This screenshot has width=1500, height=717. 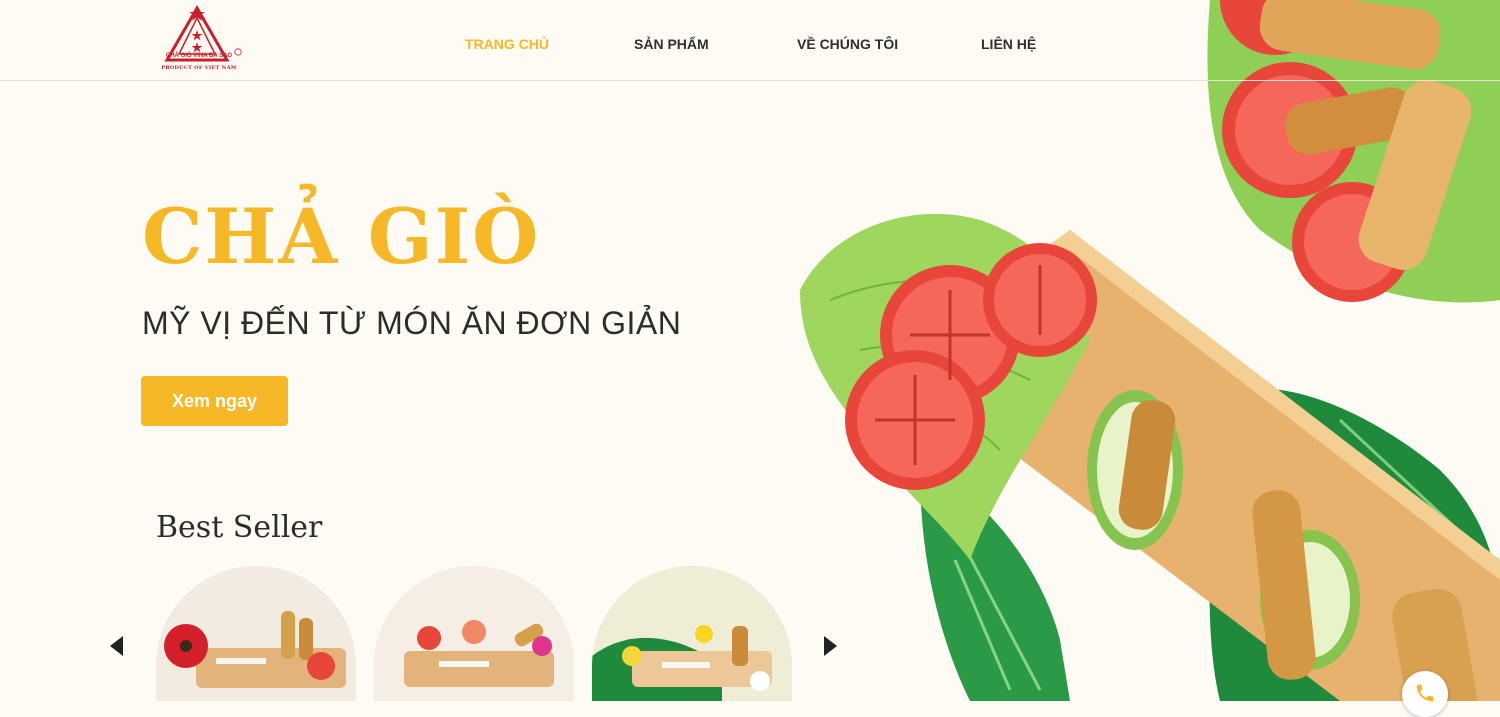 What do you see at coordinates (671, 44) in the screenshot?
I see `nav-item-products: SẢN PHẨM` at bounding box center [671, 44].